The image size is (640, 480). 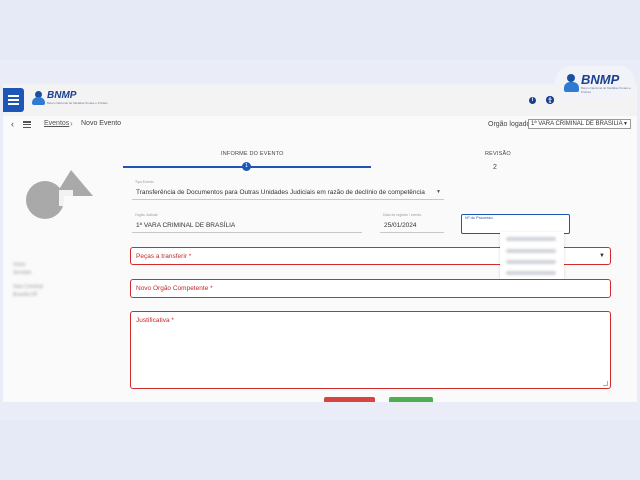 I want to click on next-button, so click(x=411, y=399).